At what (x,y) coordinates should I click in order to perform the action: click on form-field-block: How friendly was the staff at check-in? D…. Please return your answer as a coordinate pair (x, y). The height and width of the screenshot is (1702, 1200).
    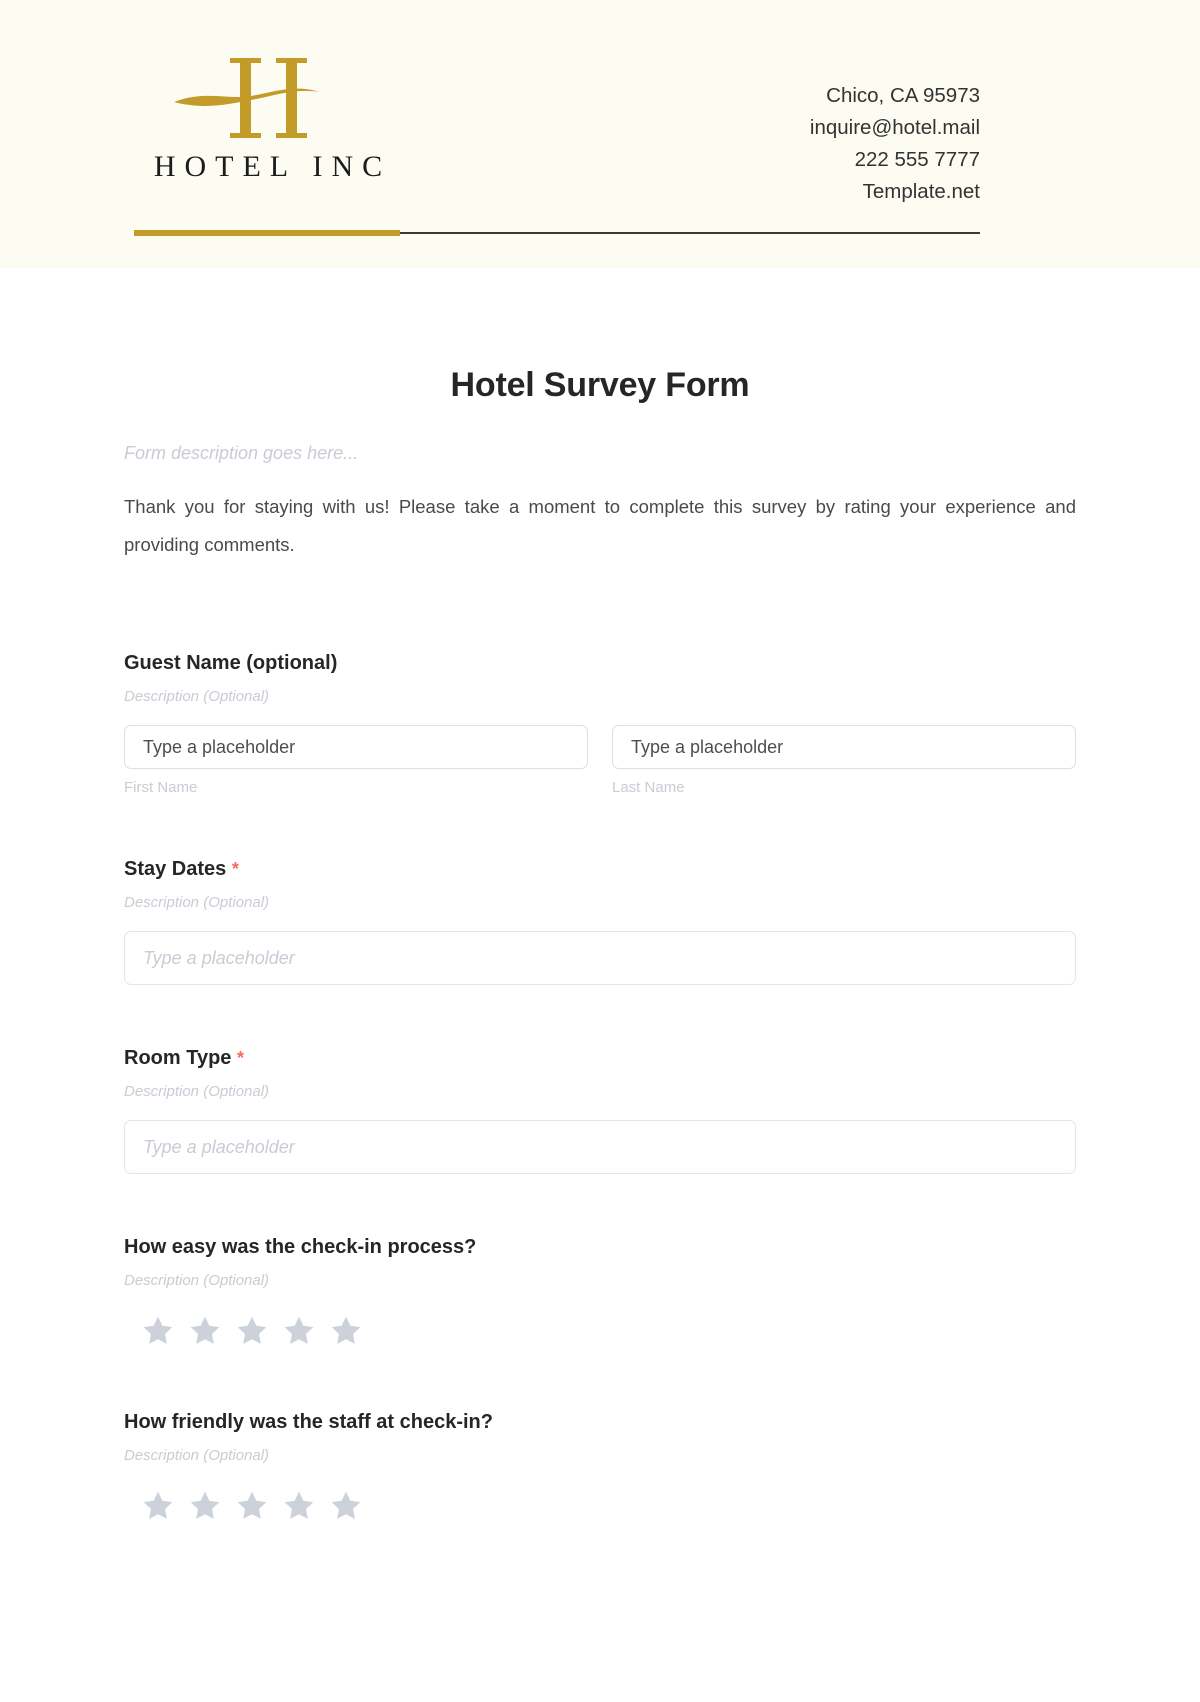
    Looking at the image, I should click on (600, 1436).